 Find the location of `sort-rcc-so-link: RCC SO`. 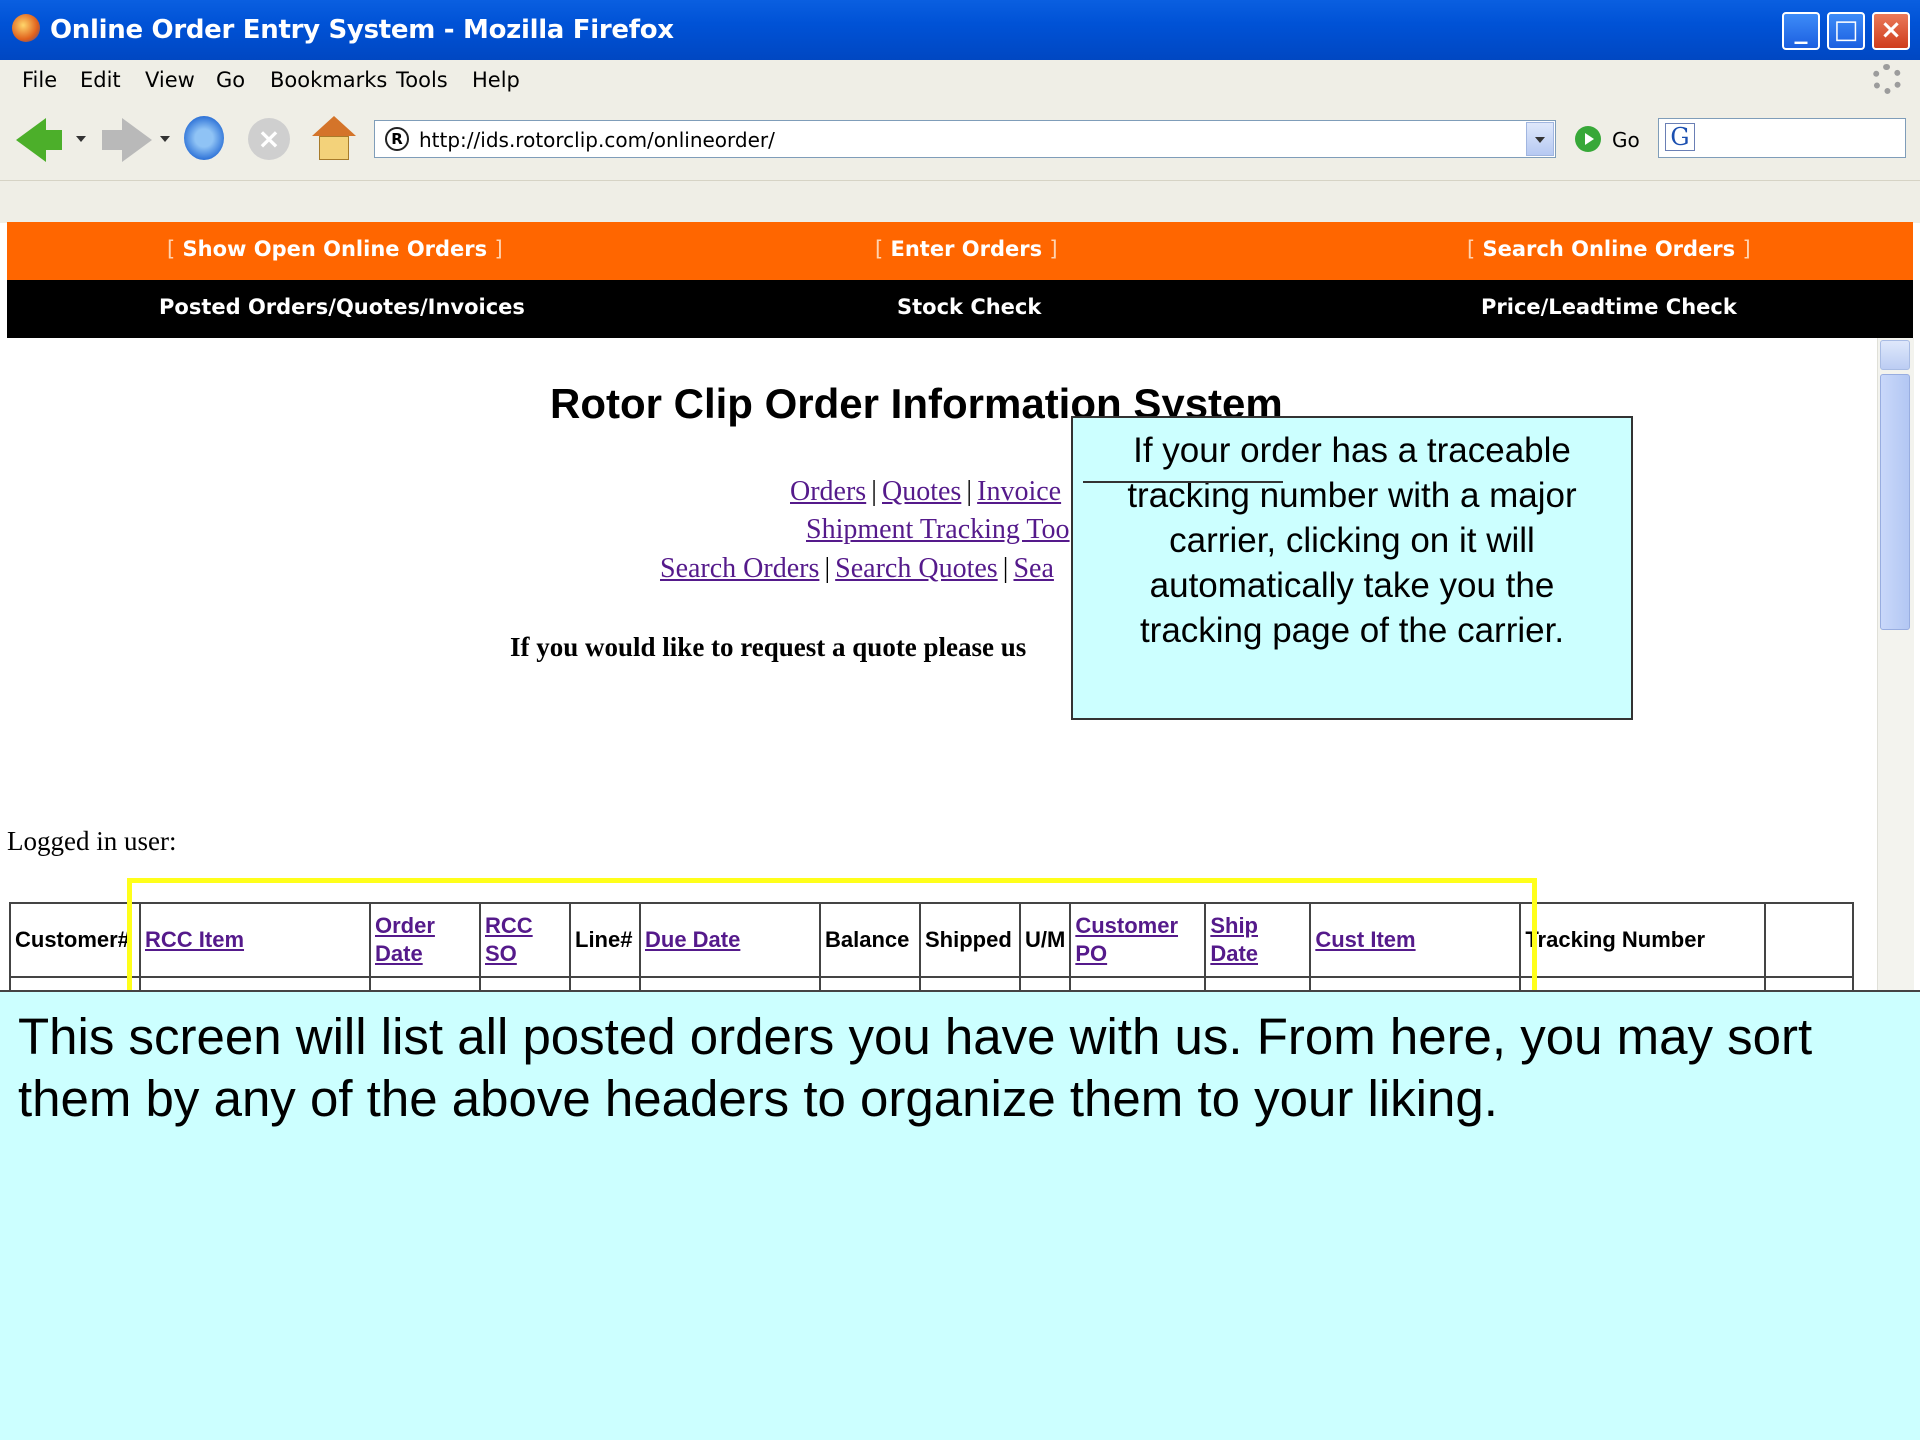

sort-rcc-so-link: RCC SO is located at coordinates (509, 939).